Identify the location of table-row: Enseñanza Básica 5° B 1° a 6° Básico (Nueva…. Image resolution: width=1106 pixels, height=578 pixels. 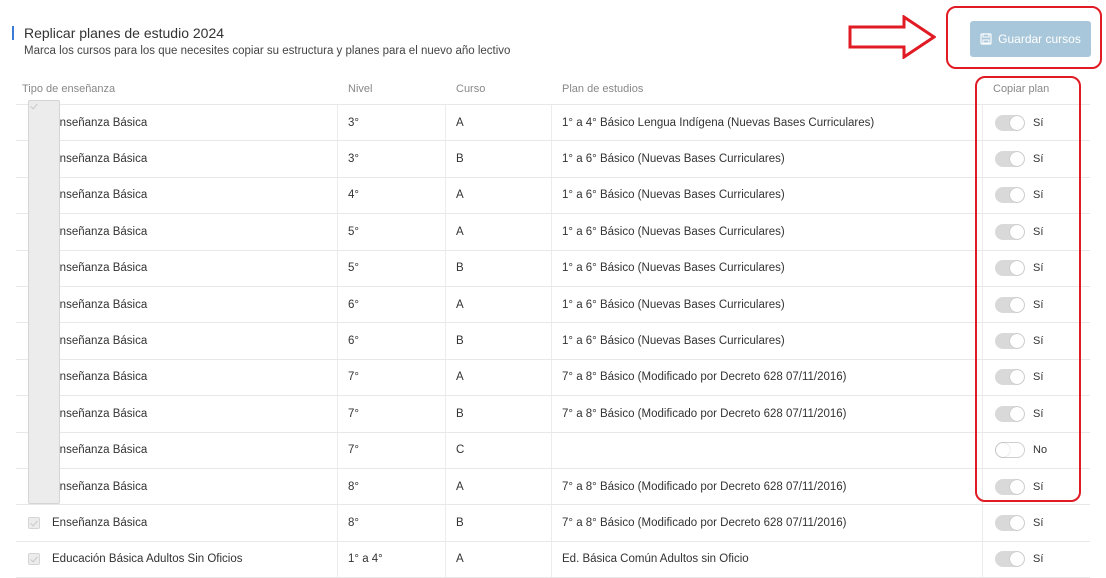
(553, 268).